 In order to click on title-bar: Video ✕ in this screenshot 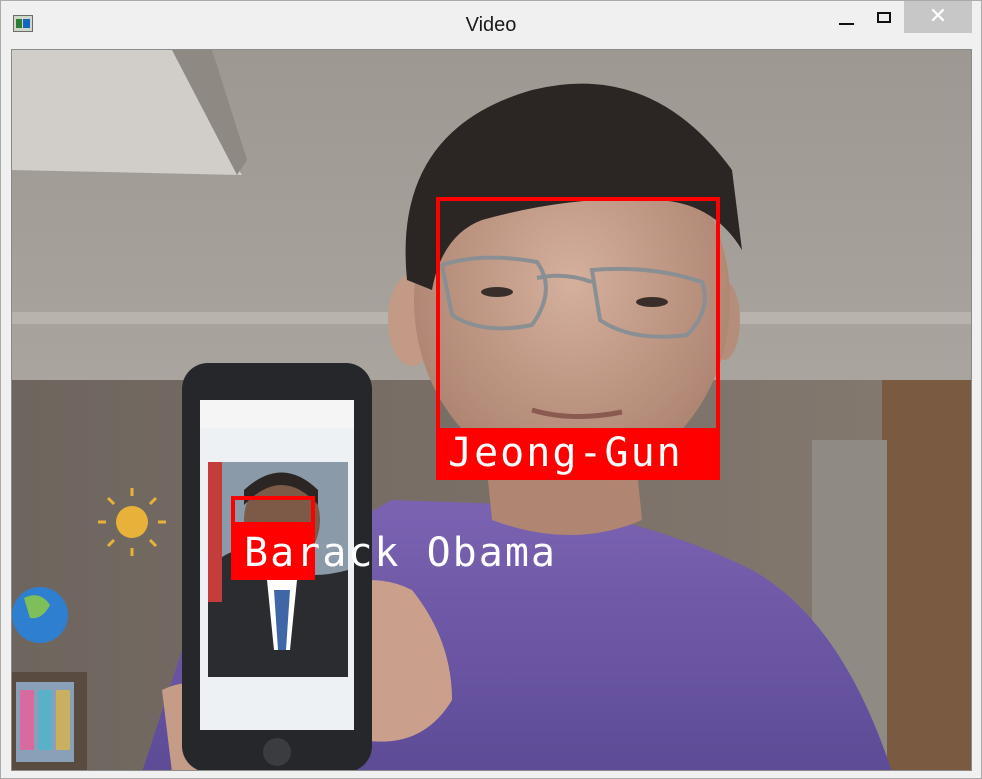, I will do `click(491, 24)`.